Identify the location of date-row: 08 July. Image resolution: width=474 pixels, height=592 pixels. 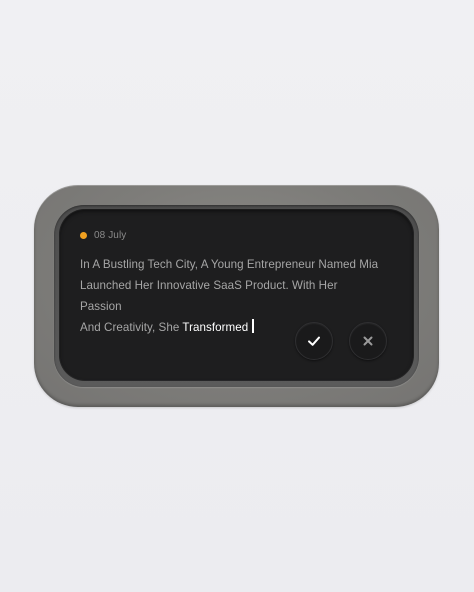
(103, 235).